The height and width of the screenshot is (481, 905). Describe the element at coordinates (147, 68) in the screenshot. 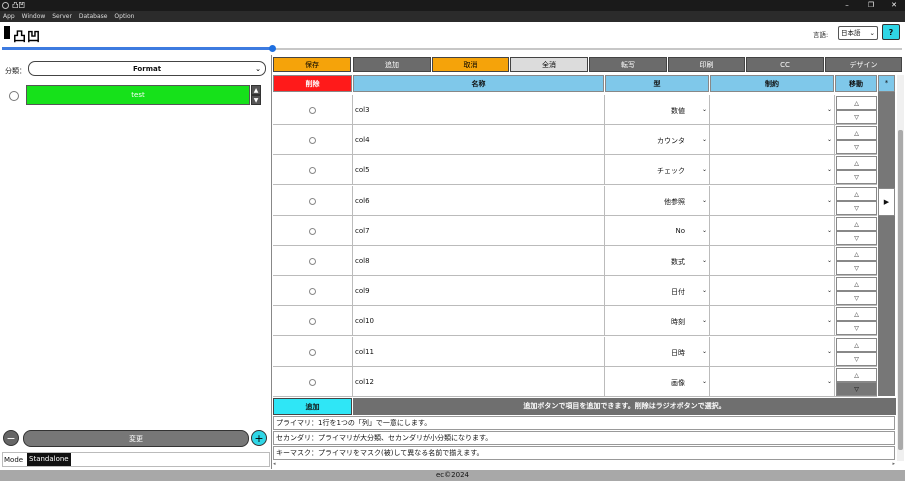

I see `category-select: Format ⌄` at that location.